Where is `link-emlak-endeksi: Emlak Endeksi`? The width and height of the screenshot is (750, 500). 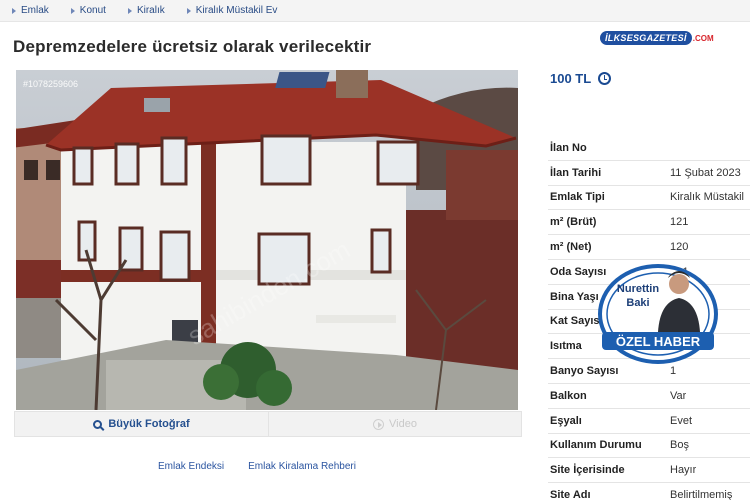
link-emlak-endeksi: Emlak Endeksi is located at coordinates (191, 466).